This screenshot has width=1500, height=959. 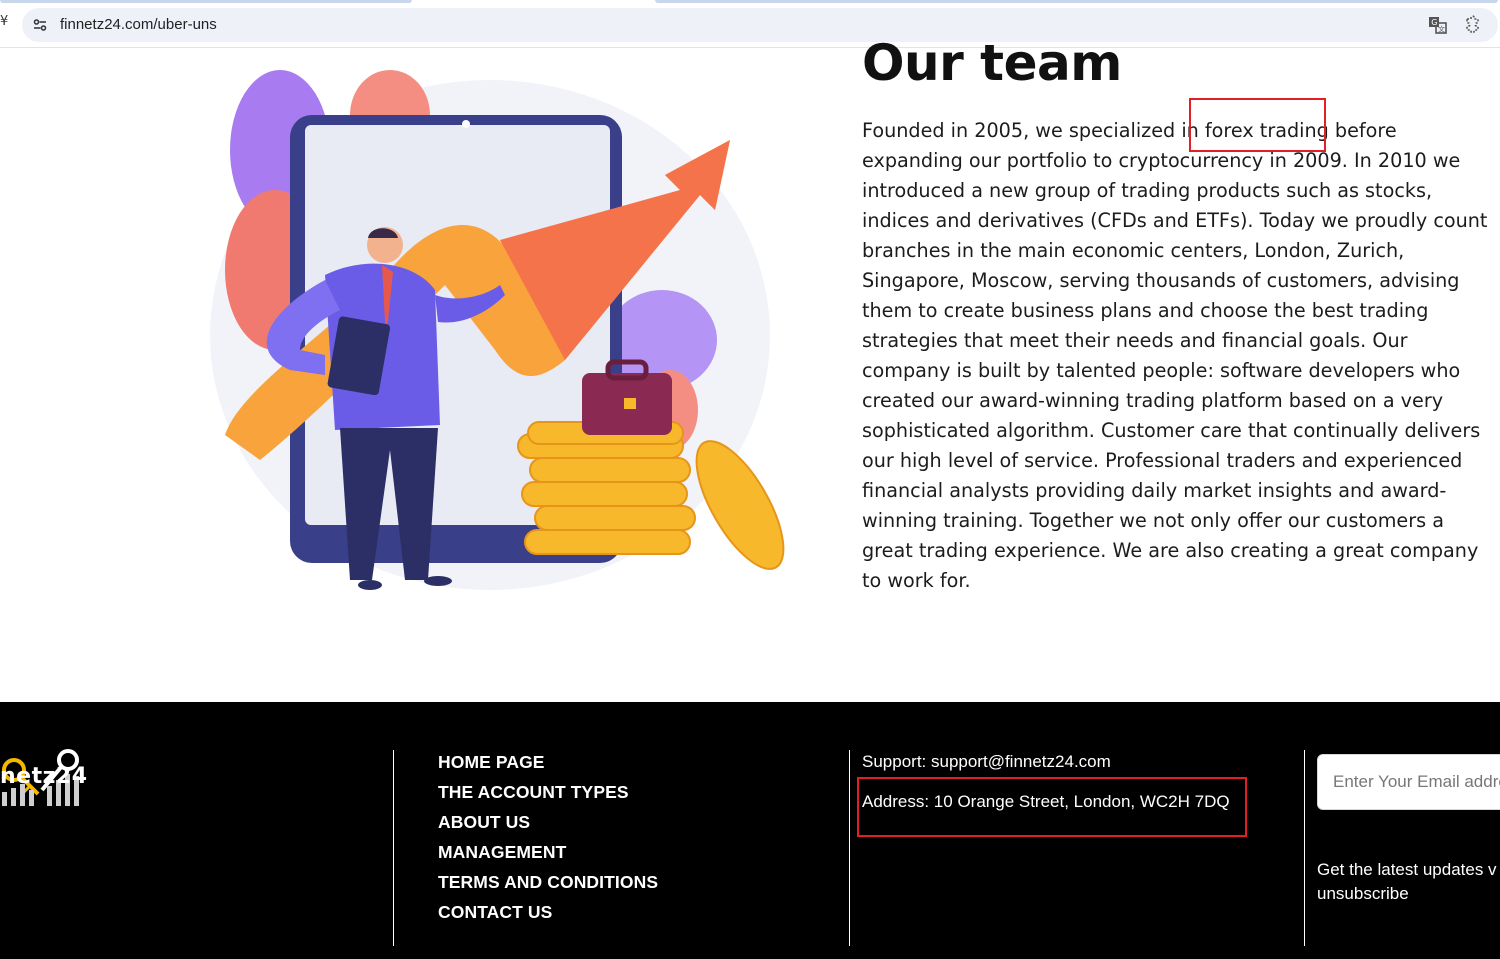 I want to click on newsletter-line: unsubscribe, so click(x=1363, y=893).